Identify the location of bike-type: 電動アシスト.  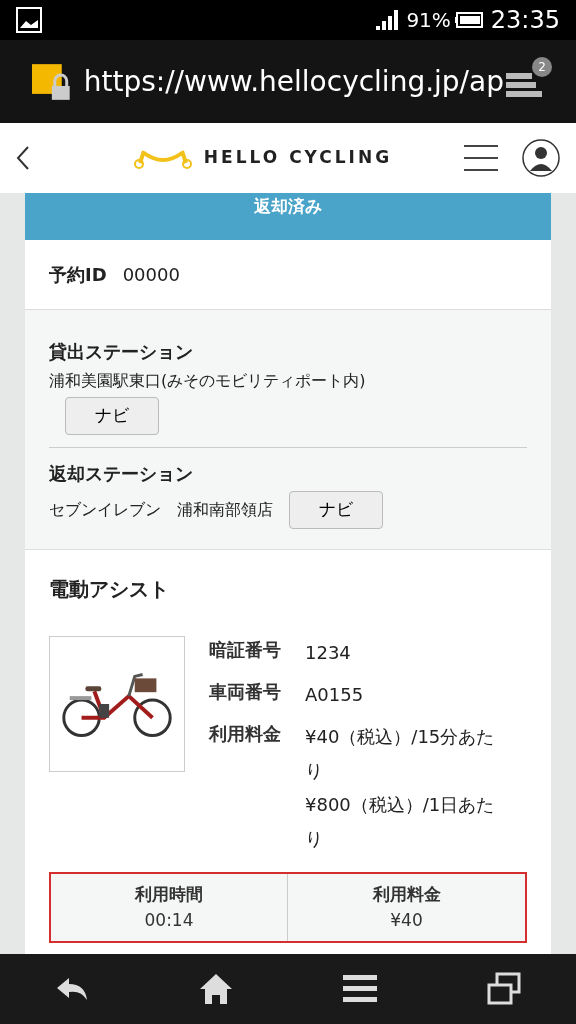
(109, 589).